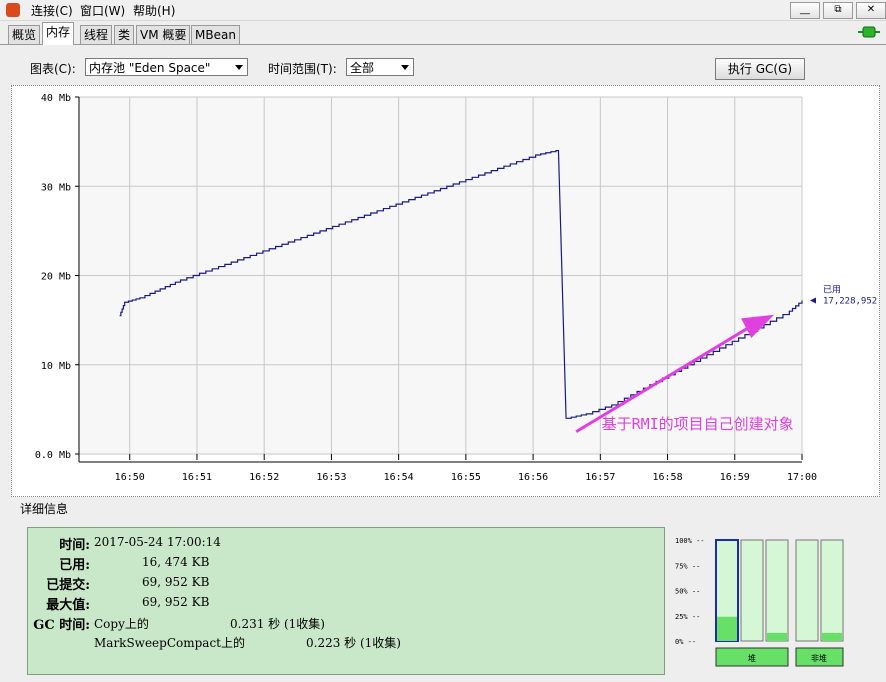  Describe the element at coordinates (176, 602) in the screenshot. I see `max-value: 69, 952 KB` at that location.